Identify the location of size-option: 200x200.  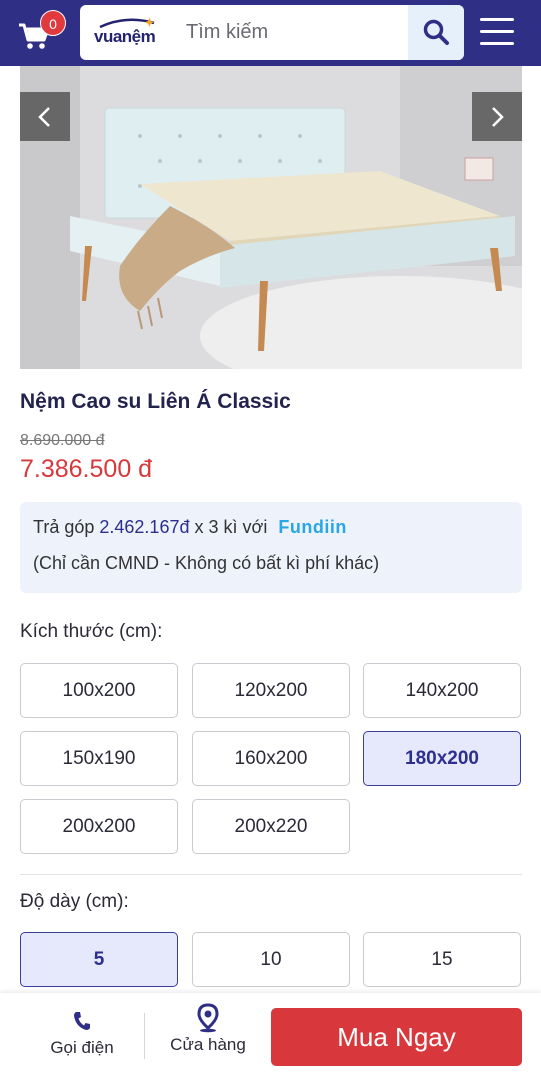
(99, 826).